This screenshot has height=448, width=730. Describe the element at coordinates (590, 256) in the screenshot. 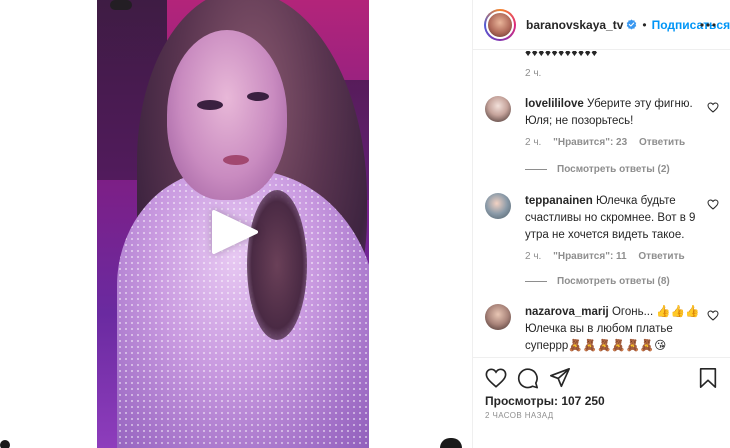

I see `comment-likes: "Нравится": 11` at that location.